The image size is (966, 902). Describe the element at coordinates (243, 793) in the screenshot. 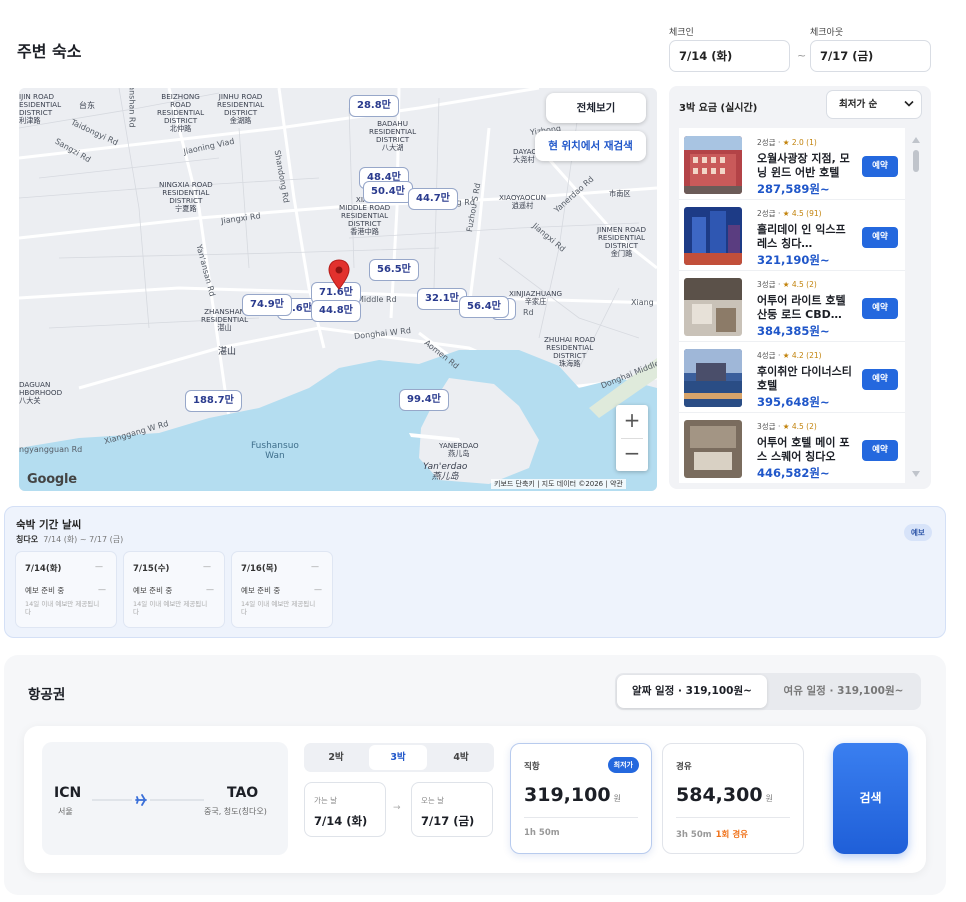

I see `dest-code: TAO` at that location.